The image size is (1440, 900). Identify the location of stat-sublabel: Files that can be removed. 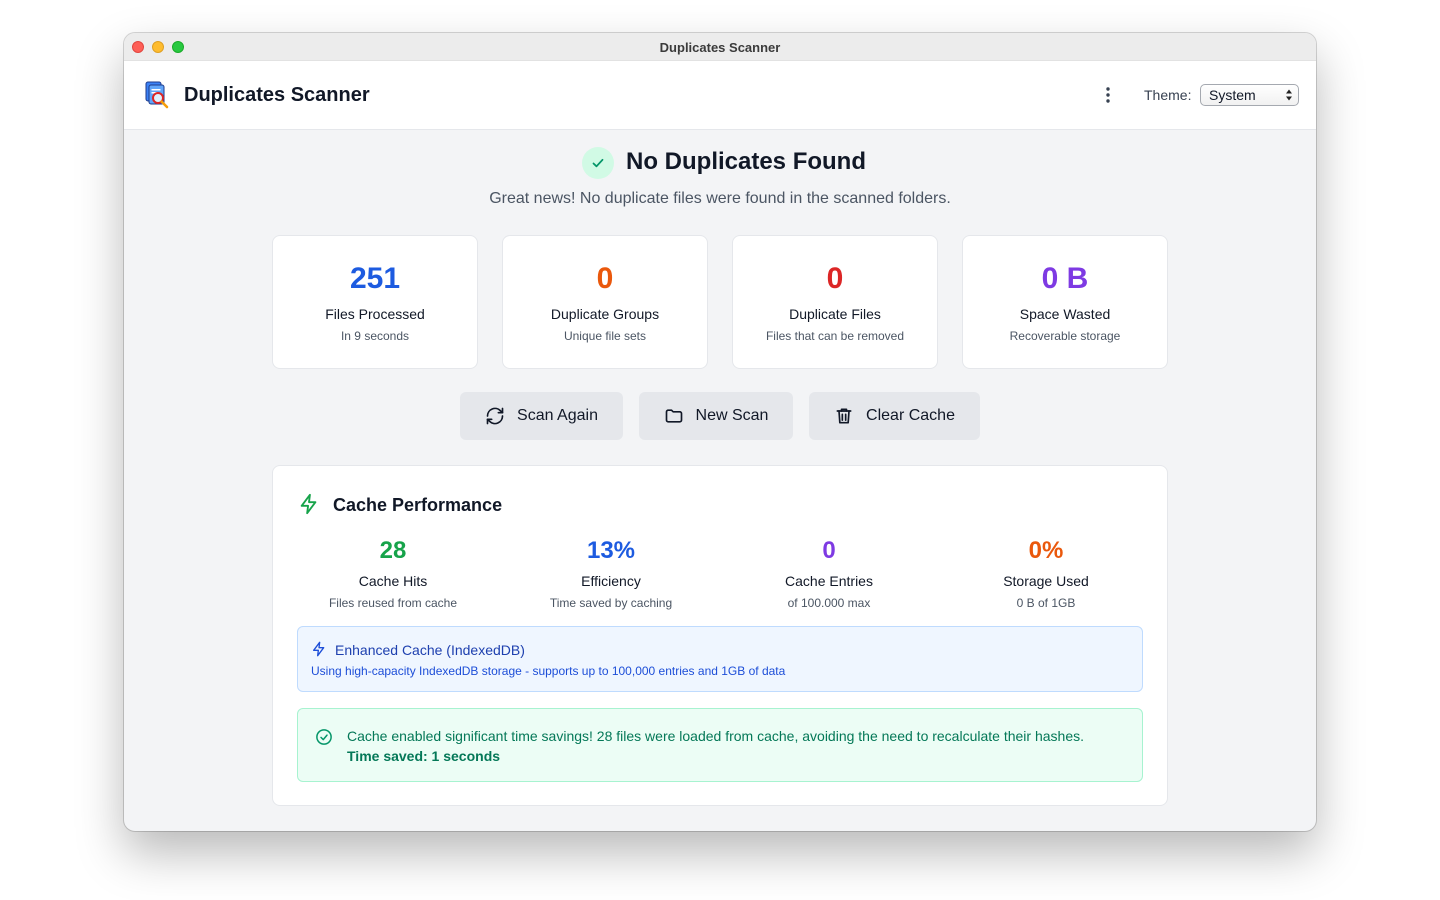
(835, 336).